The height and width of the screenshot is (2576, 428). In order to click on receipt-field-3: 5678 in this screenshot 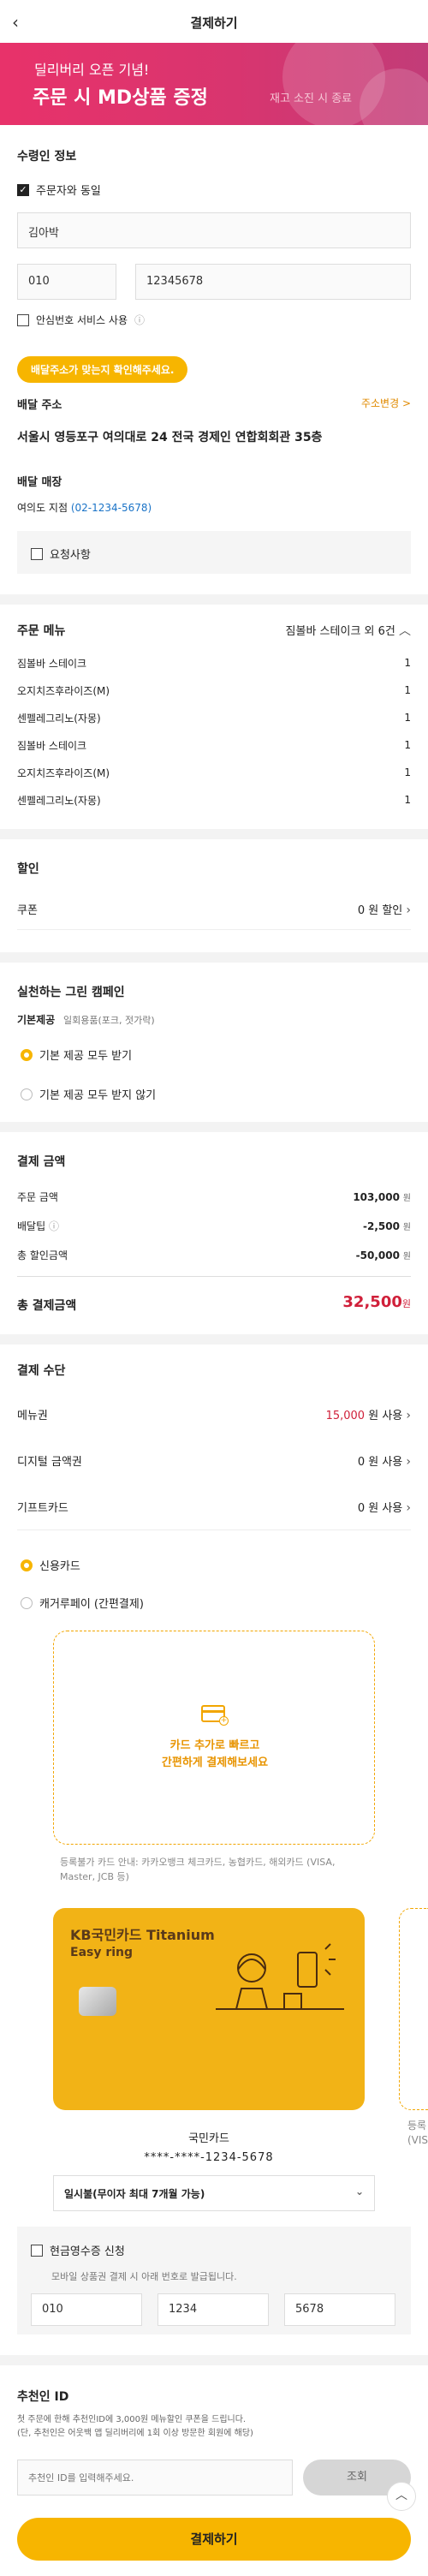, I will do `click(339, 2310)`.